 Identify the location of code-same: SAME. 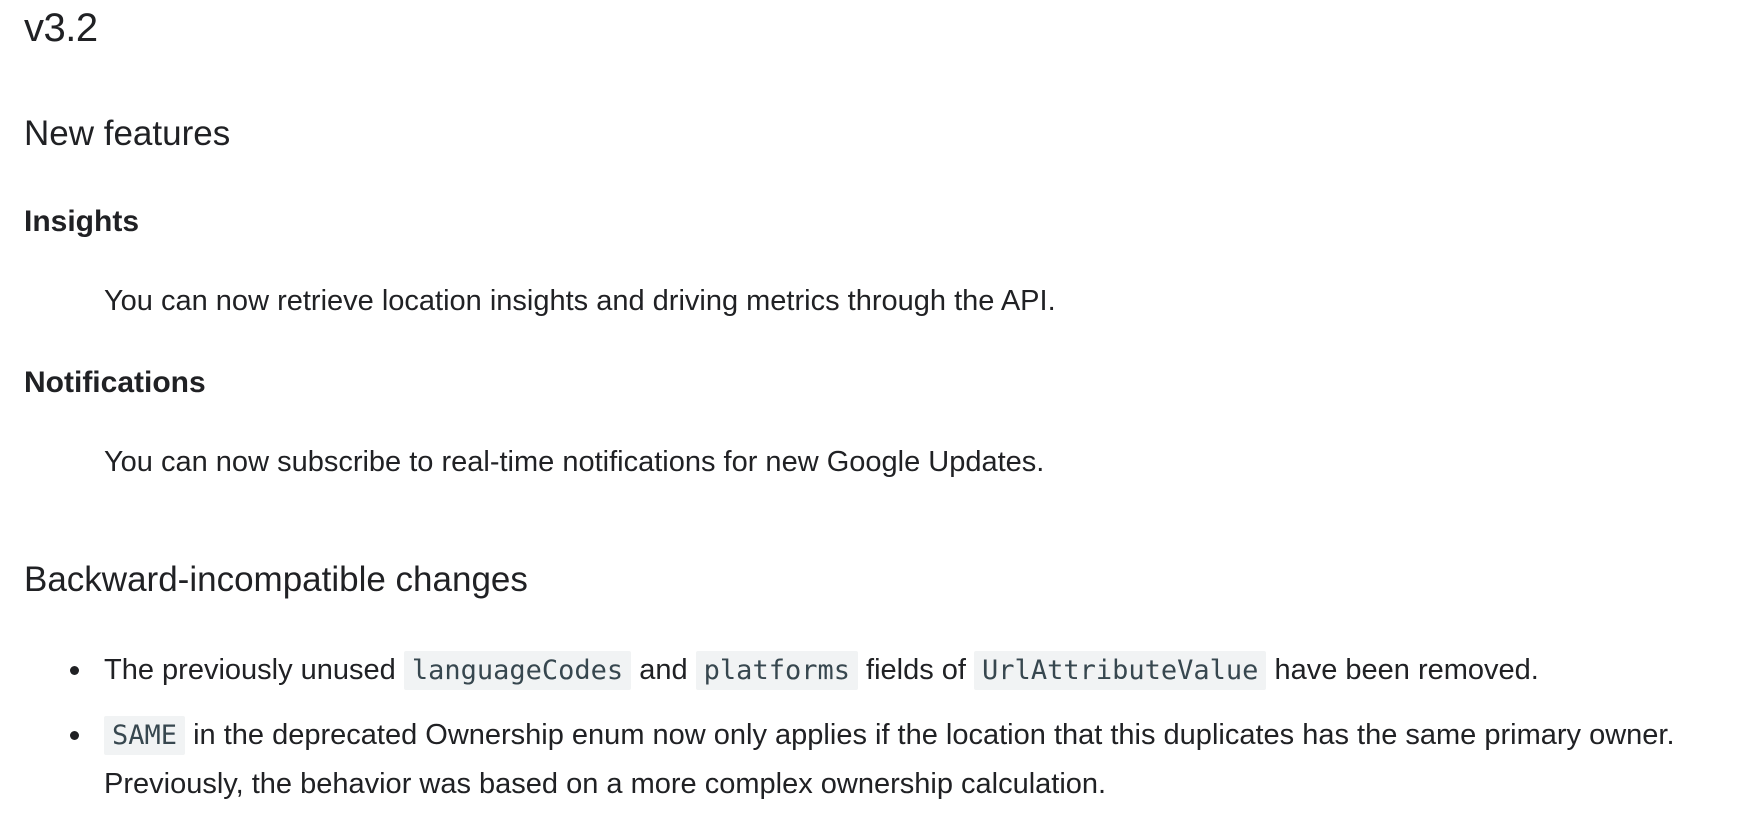
(145, 735).